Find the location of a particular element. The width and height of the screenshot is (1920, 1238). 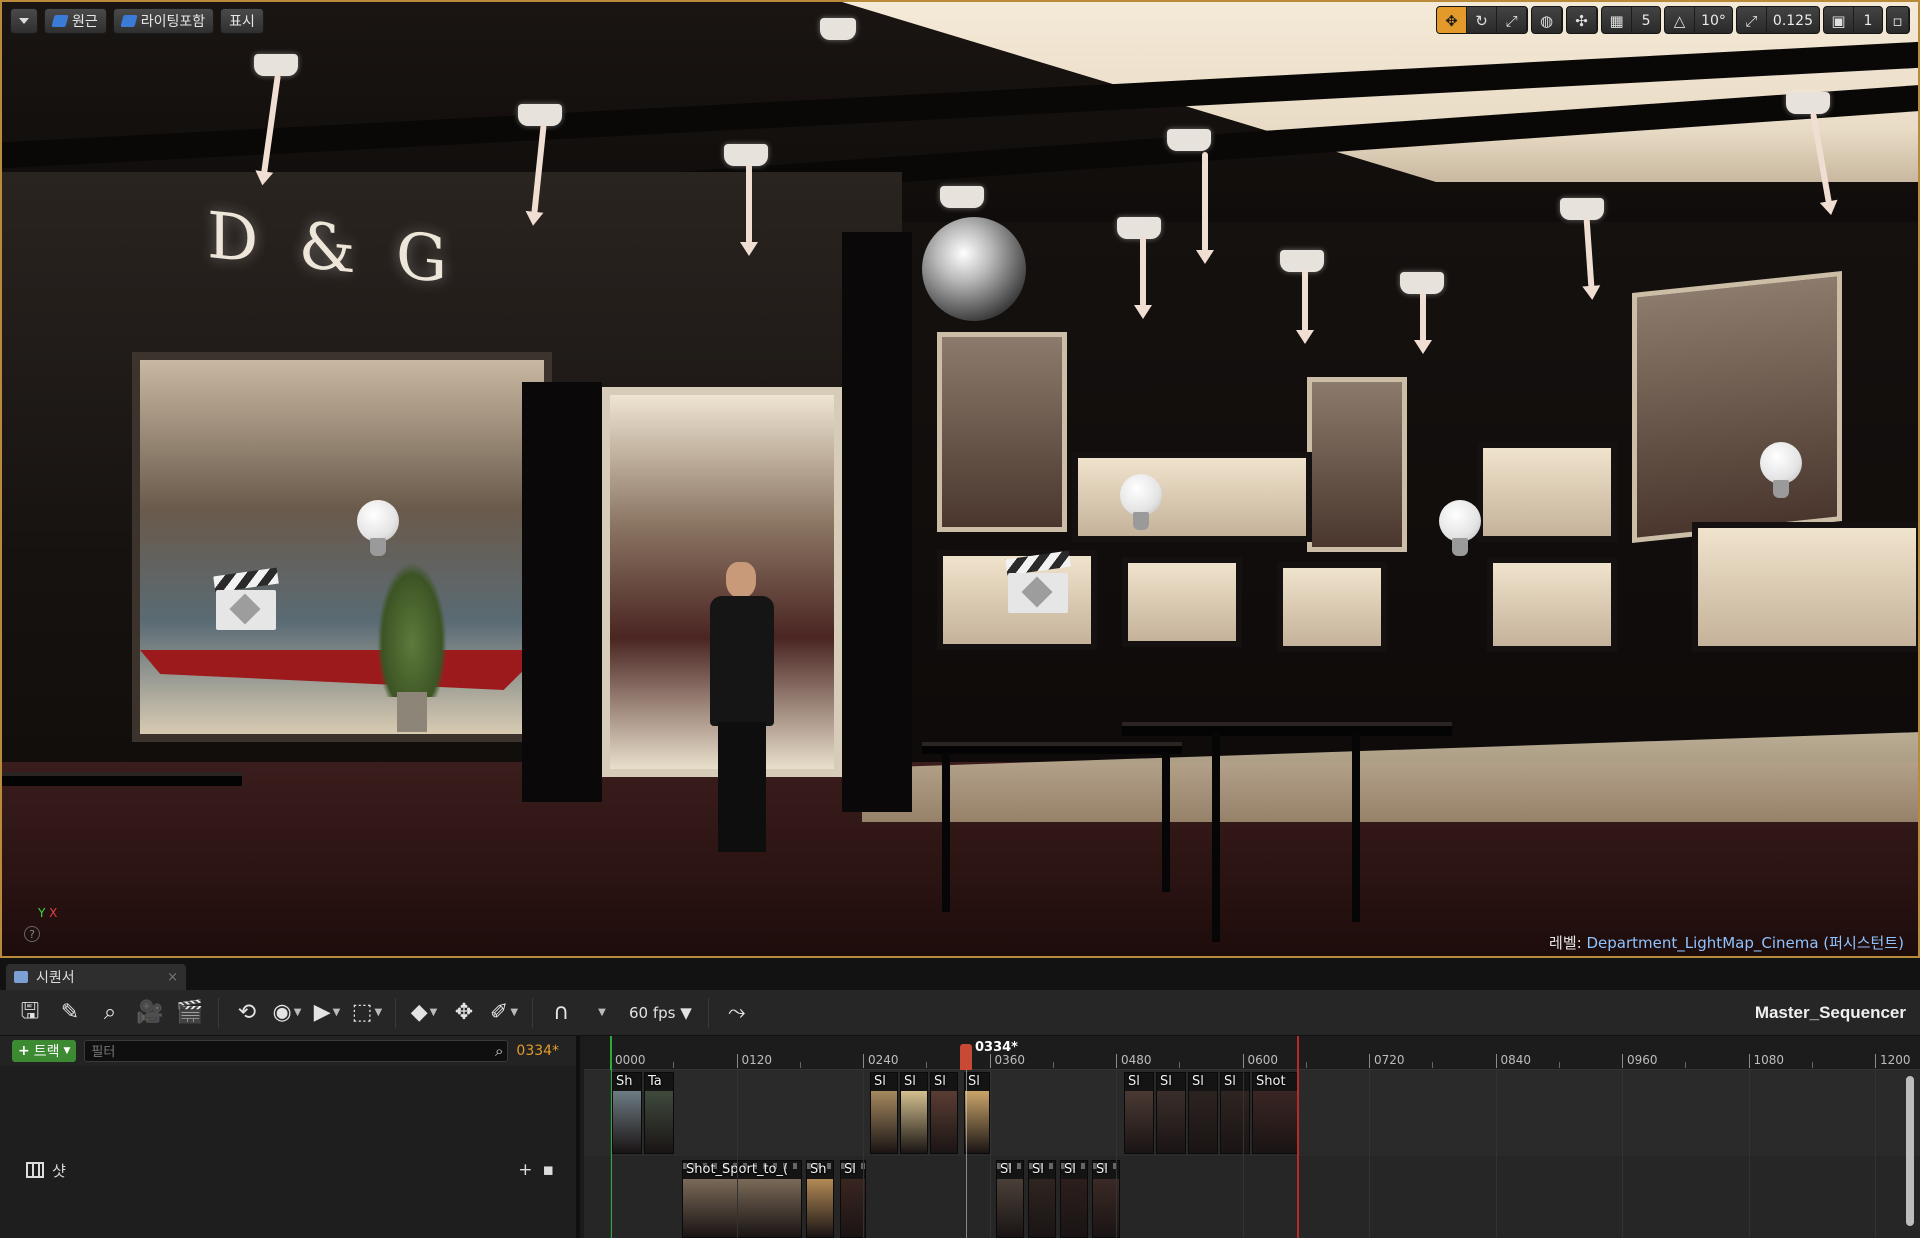

shot-section: Ta is located at coordinates (659, 1113).